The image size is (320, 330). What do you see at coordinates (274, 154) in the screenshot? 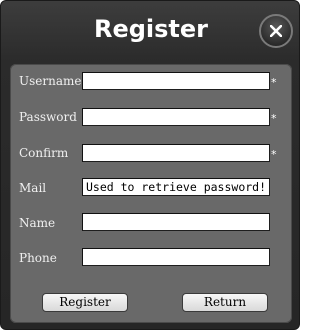
I see `confirm-required-mark: *` at bounding box center [274, 154].